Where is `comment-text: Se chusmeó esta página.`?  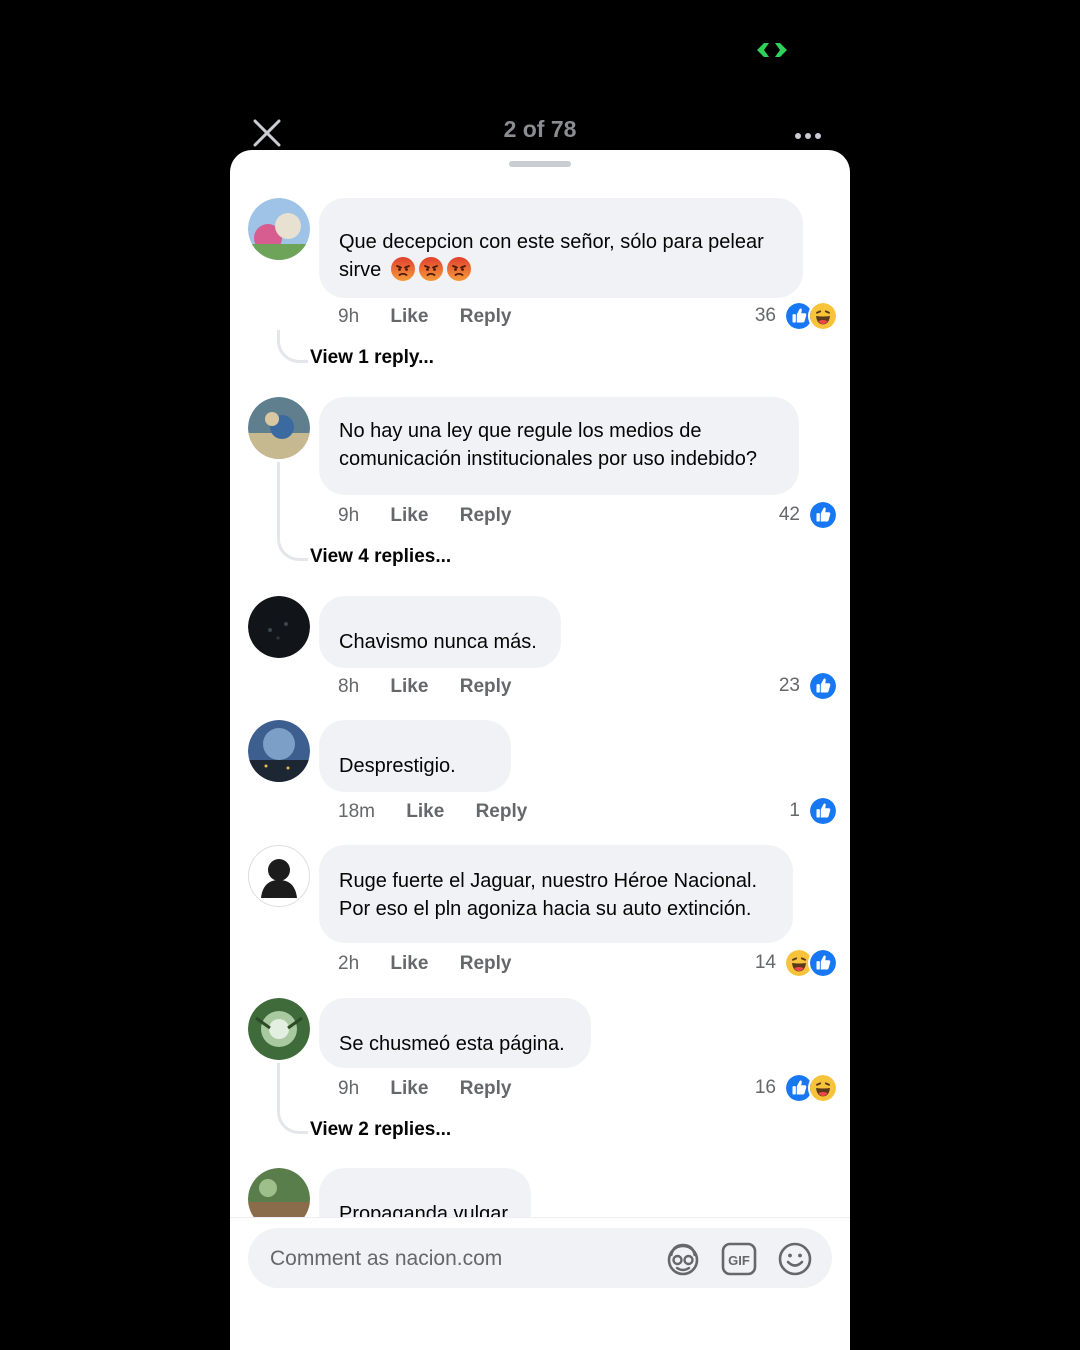
comment-text: Se chusmeó esta página. is located at coordinates (452, 1044).